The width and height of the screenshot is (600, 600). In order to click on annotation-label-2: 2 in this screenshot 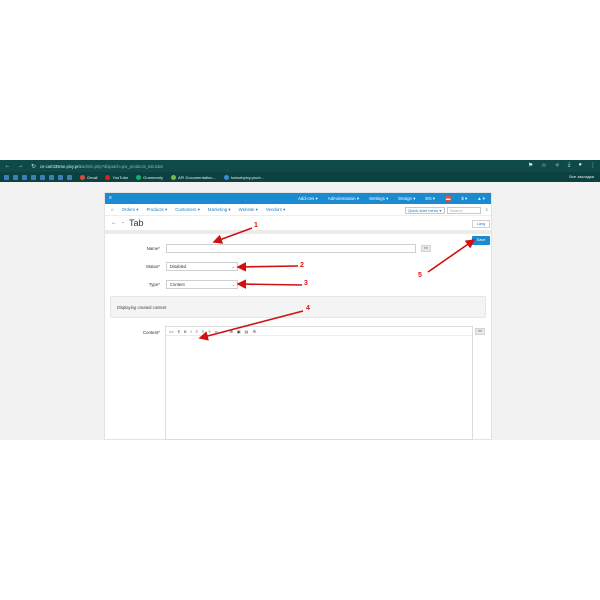, I will do `click(302, 265)`.